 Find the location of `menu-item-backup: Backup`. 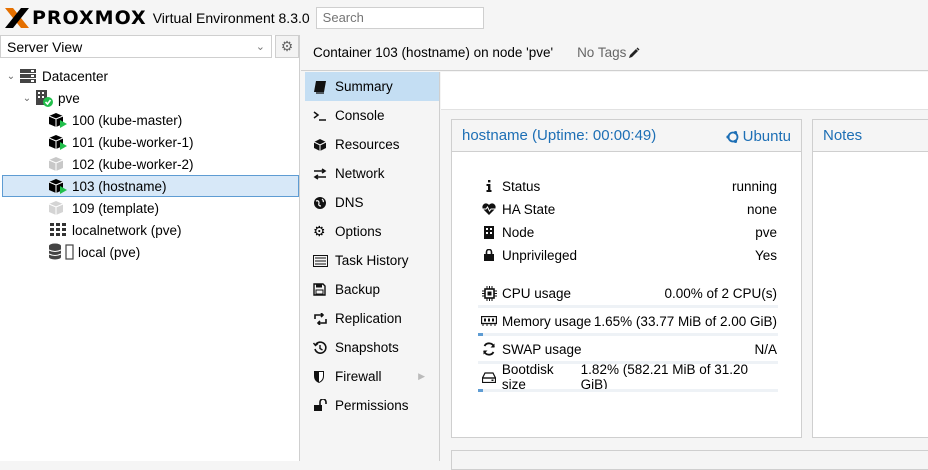

menu-item-backup: Backup is located at coordinates (372, 289).